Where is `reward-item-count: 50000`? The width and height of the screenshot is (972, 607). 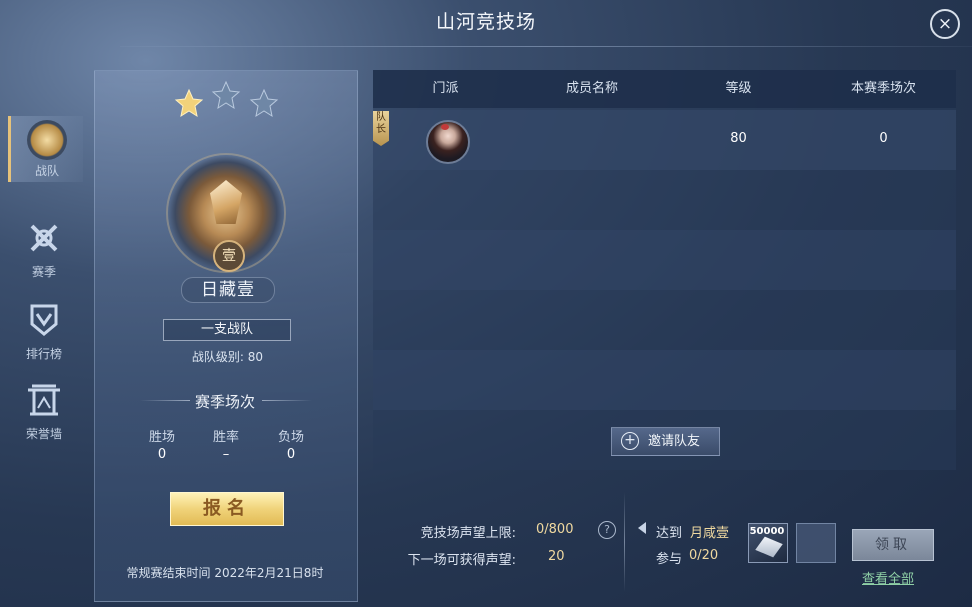
reward-item-count: 50000 is located at coordinates (767, 531).